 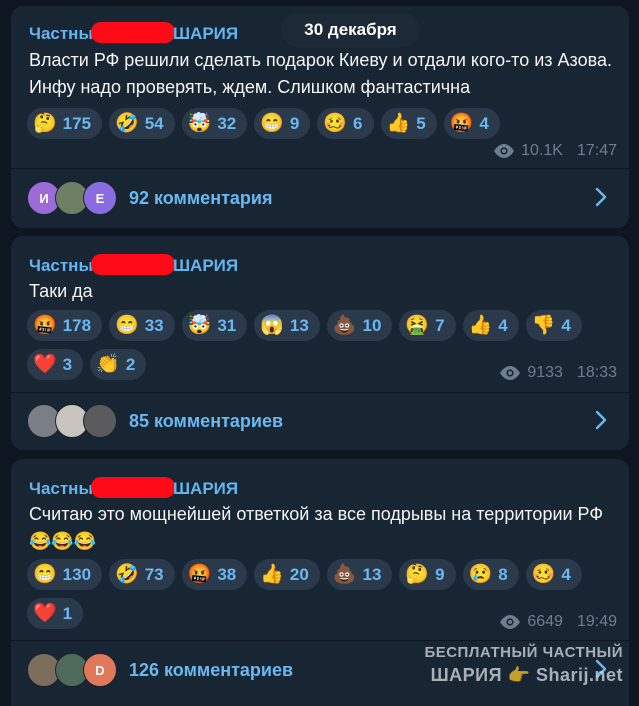 What do you see at coordinates (359, 325) in the screenshot?
I see `reaction-chip: 💩 10` at bounding box center [359, 325].